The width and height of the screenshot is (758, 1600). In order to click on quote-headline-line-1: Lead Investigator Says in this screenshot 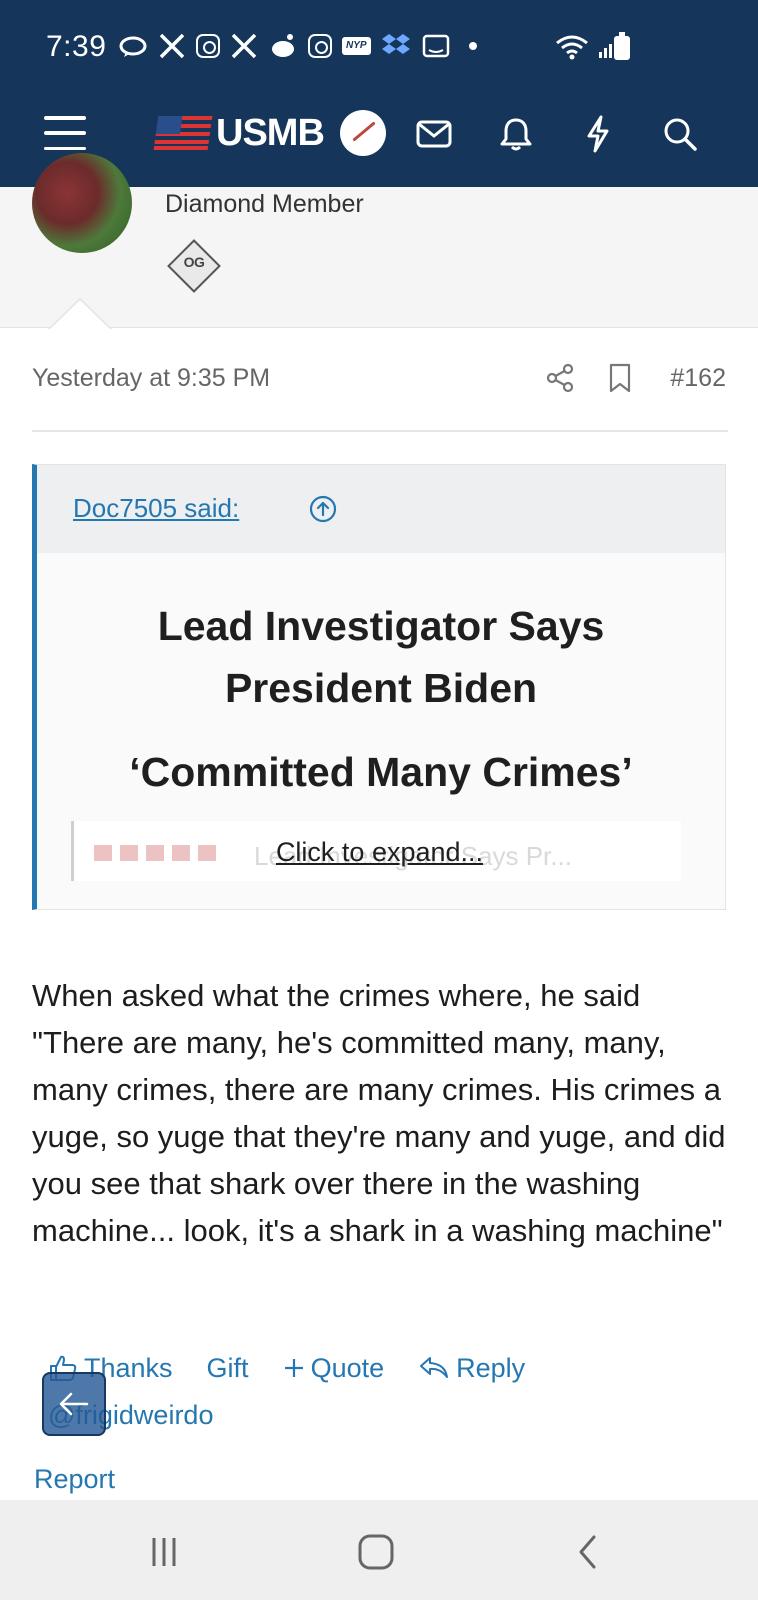, I will do `click(381, 626)`.